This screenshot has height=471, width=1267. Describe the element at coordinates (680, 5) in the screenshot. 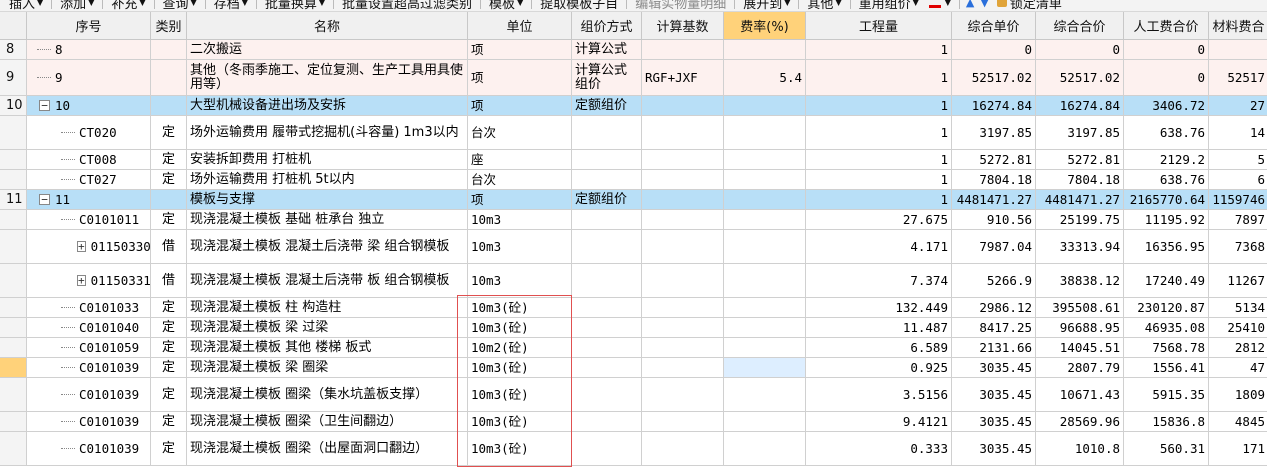

I see `toolbar-item-9: 编辑实物量明细` at that location.